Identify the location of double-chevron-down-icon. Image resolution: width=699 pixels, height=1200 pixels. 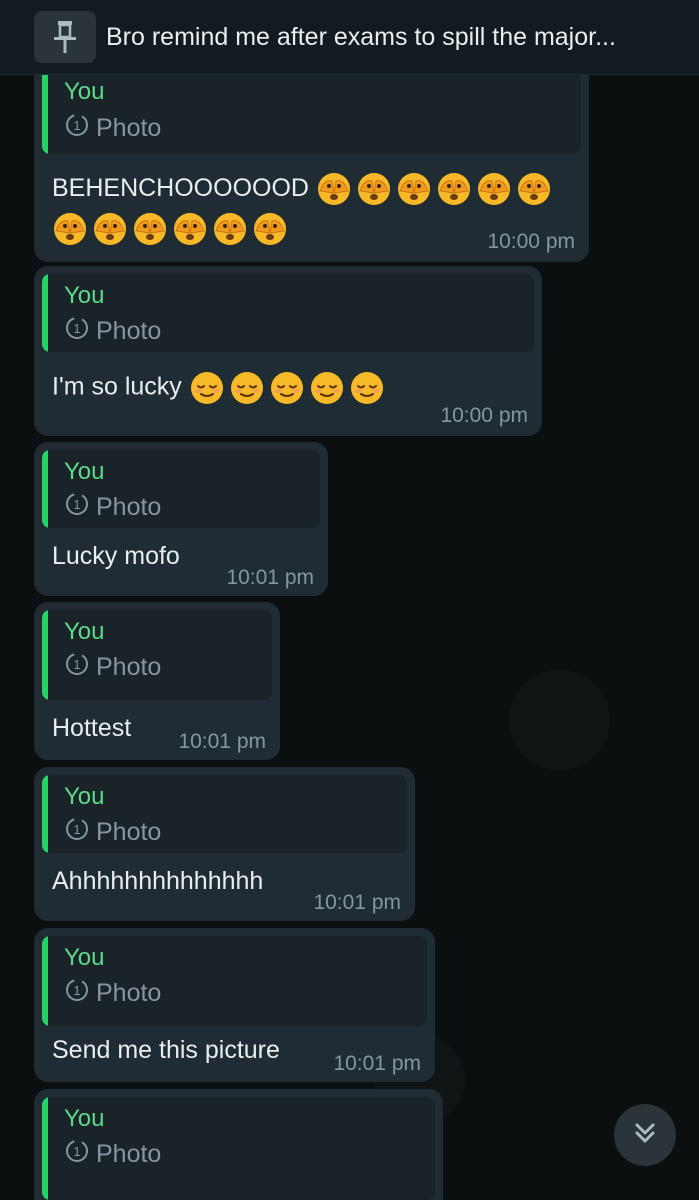
(645, 1135).